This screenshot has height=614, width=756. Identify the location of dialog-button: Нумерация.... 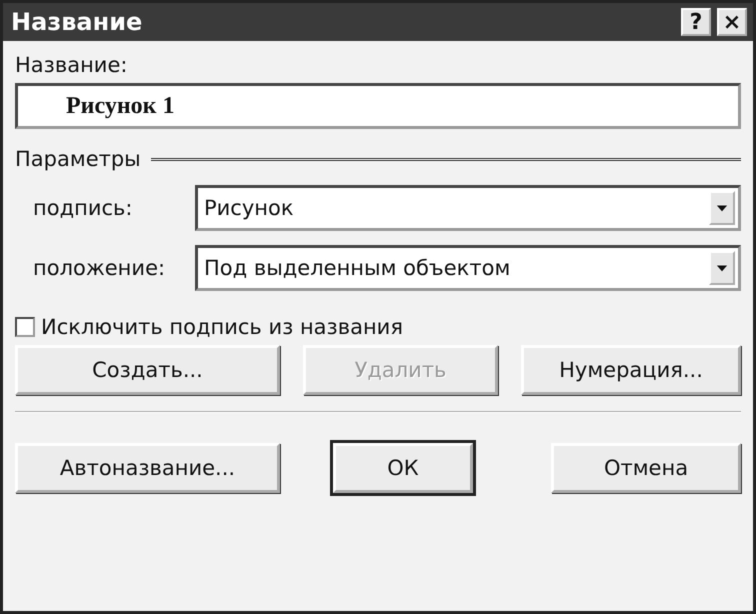
(631, 370).